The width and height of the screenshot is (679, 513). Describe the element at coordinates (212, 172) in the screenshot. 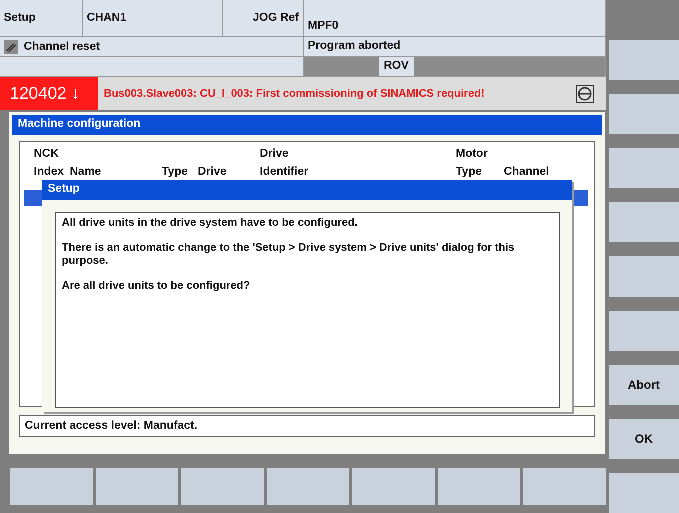

I see `column-header: Drive` at that location.